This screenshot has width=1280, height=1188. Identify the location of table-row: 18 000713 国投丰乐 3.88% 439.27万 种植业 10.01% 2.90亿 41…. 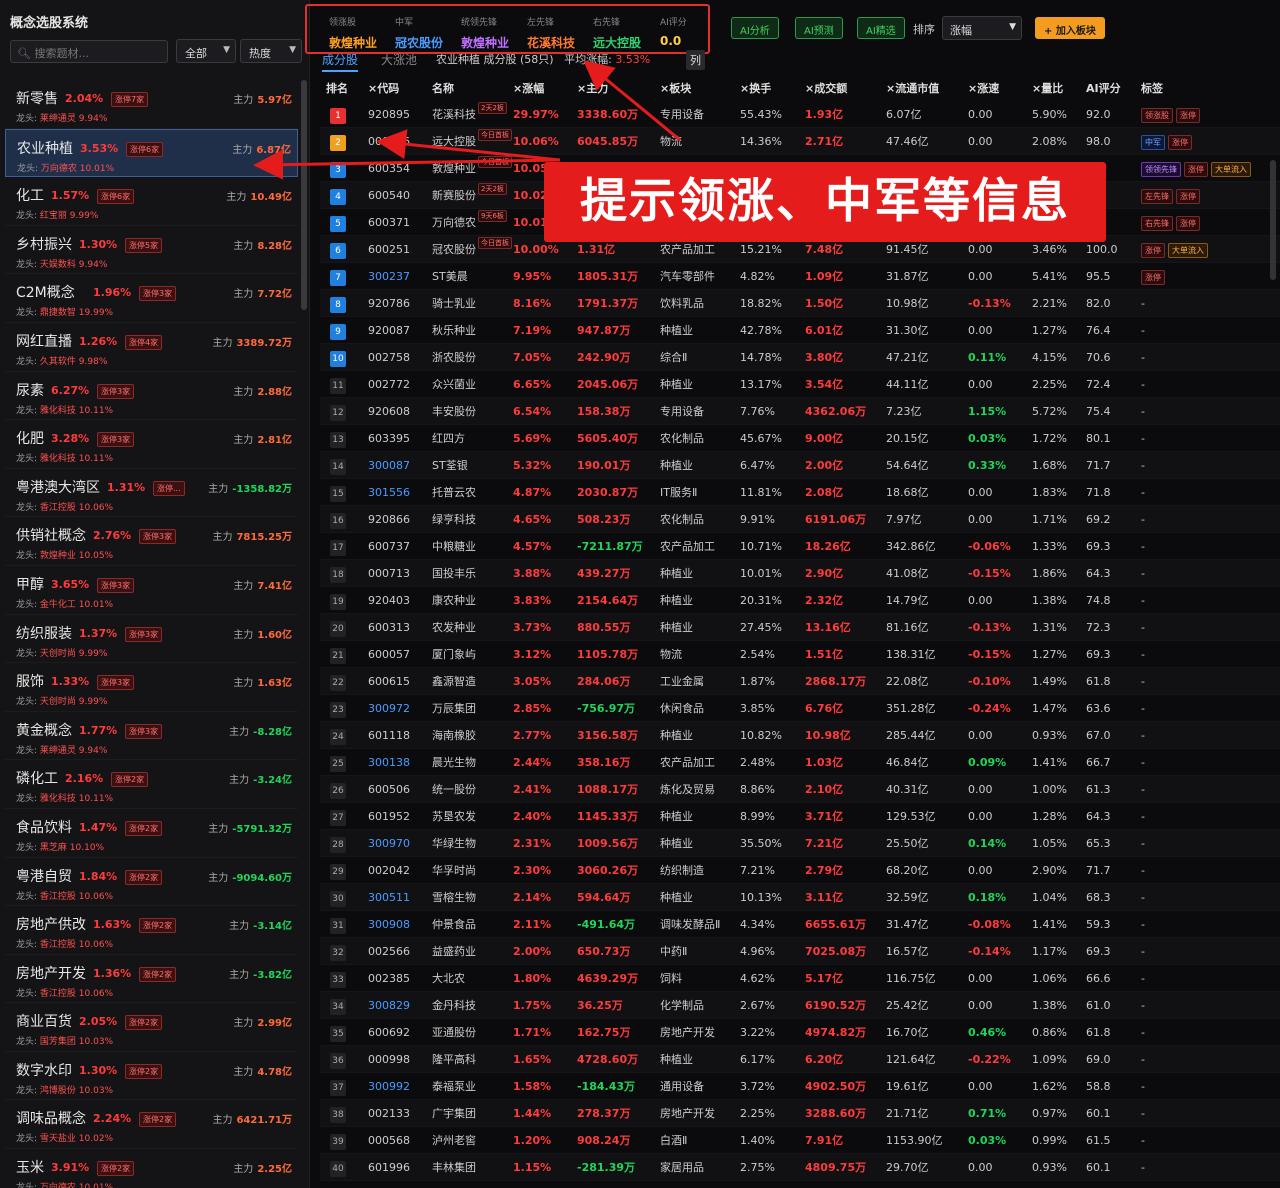
(800, 573).